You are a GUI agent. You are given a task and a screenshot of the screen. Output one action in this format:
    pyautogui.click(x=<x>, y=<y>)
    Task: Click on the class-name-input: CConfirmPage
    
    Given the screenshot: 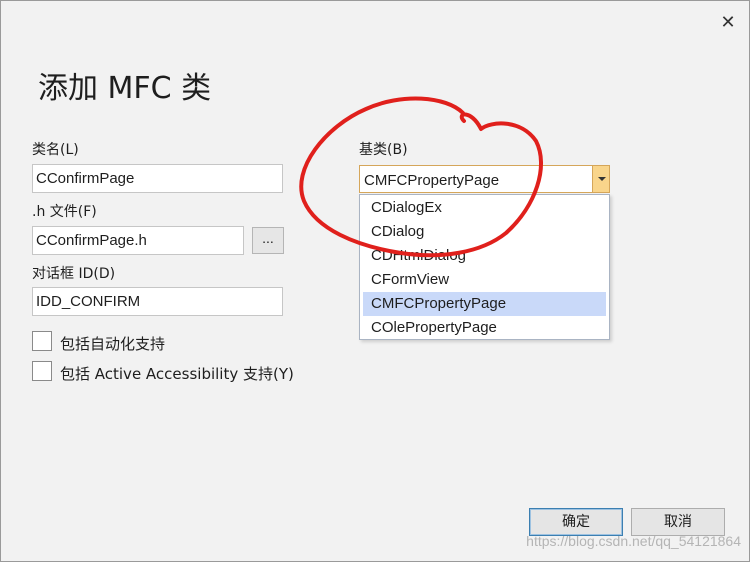 What is the action you would take?
    pyautogui.click(x=157, y=178)
    